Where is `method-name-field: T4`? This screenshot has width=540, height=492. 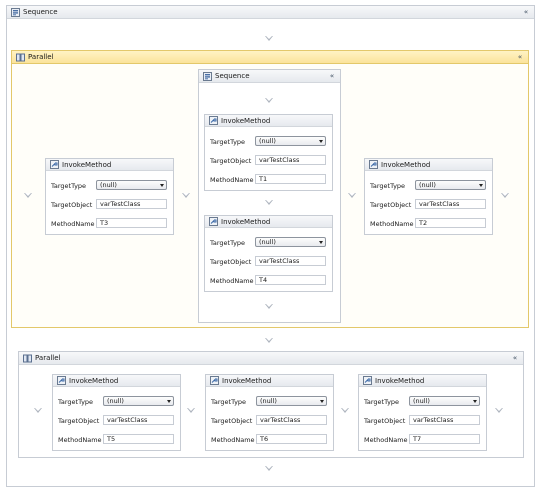 method-name-field: T4 is located at coordinates (290, 280).